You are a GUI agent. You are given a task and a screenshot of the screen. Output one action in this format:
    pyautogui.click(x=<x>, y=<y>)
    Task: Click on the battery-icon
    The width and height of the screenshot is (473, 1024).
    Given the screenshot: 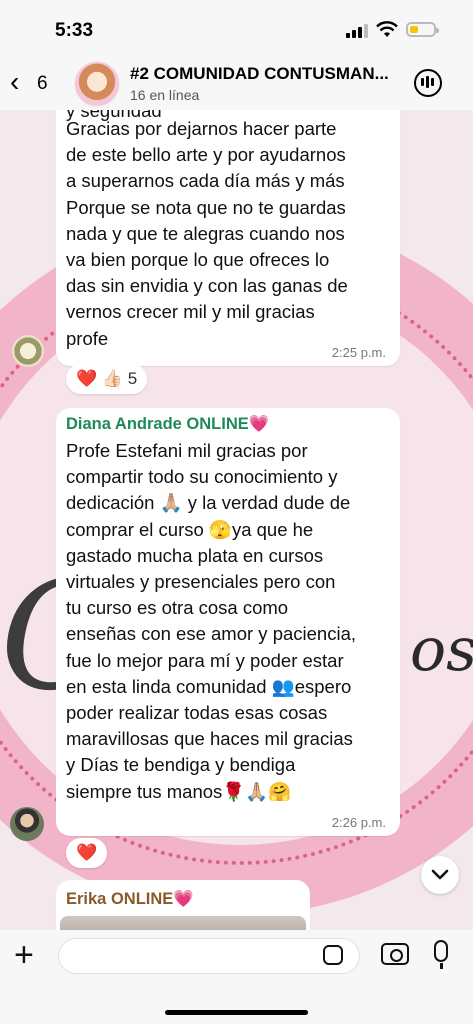 What is the action you would take?
    pyautogui.click(x=422, y=29)
    